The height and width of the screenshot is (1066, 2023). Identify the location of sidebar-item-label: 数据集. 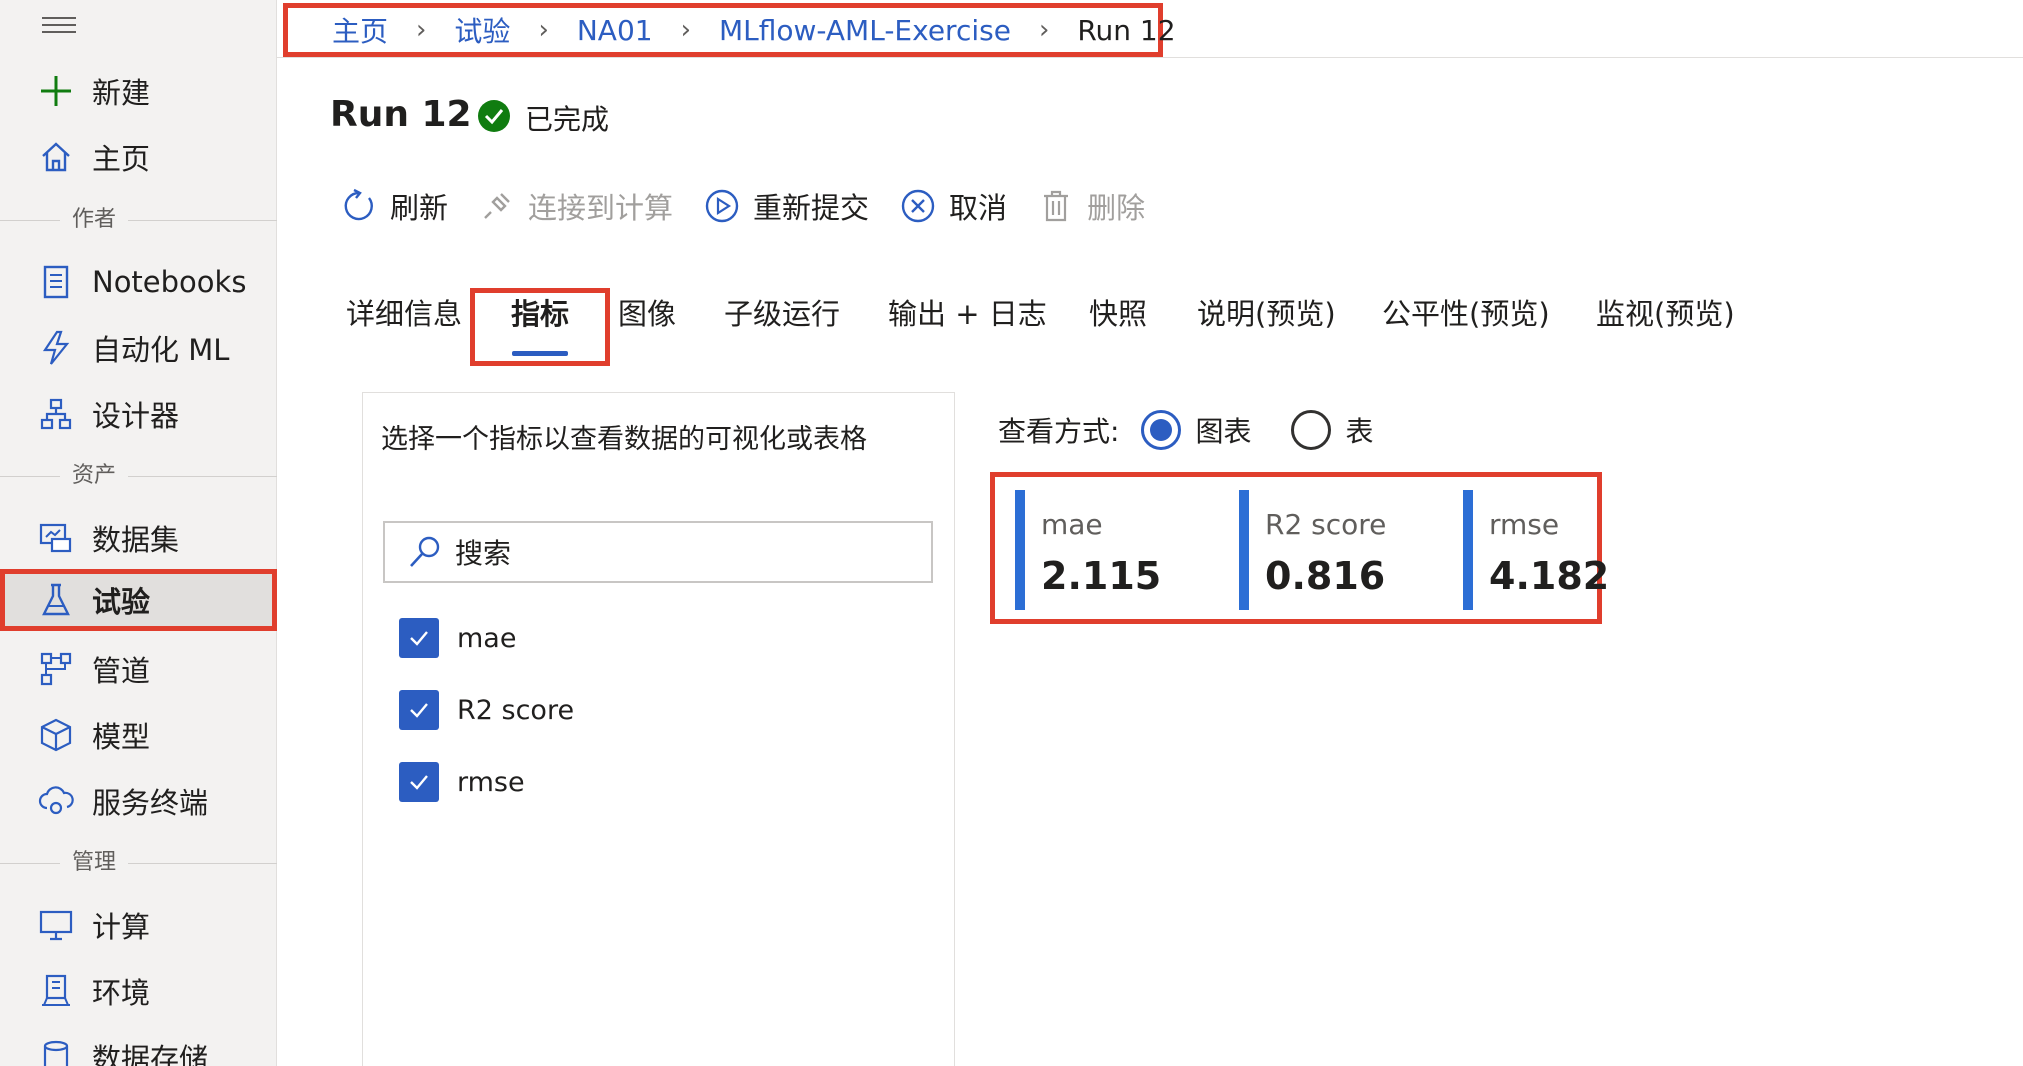
(136, 540).